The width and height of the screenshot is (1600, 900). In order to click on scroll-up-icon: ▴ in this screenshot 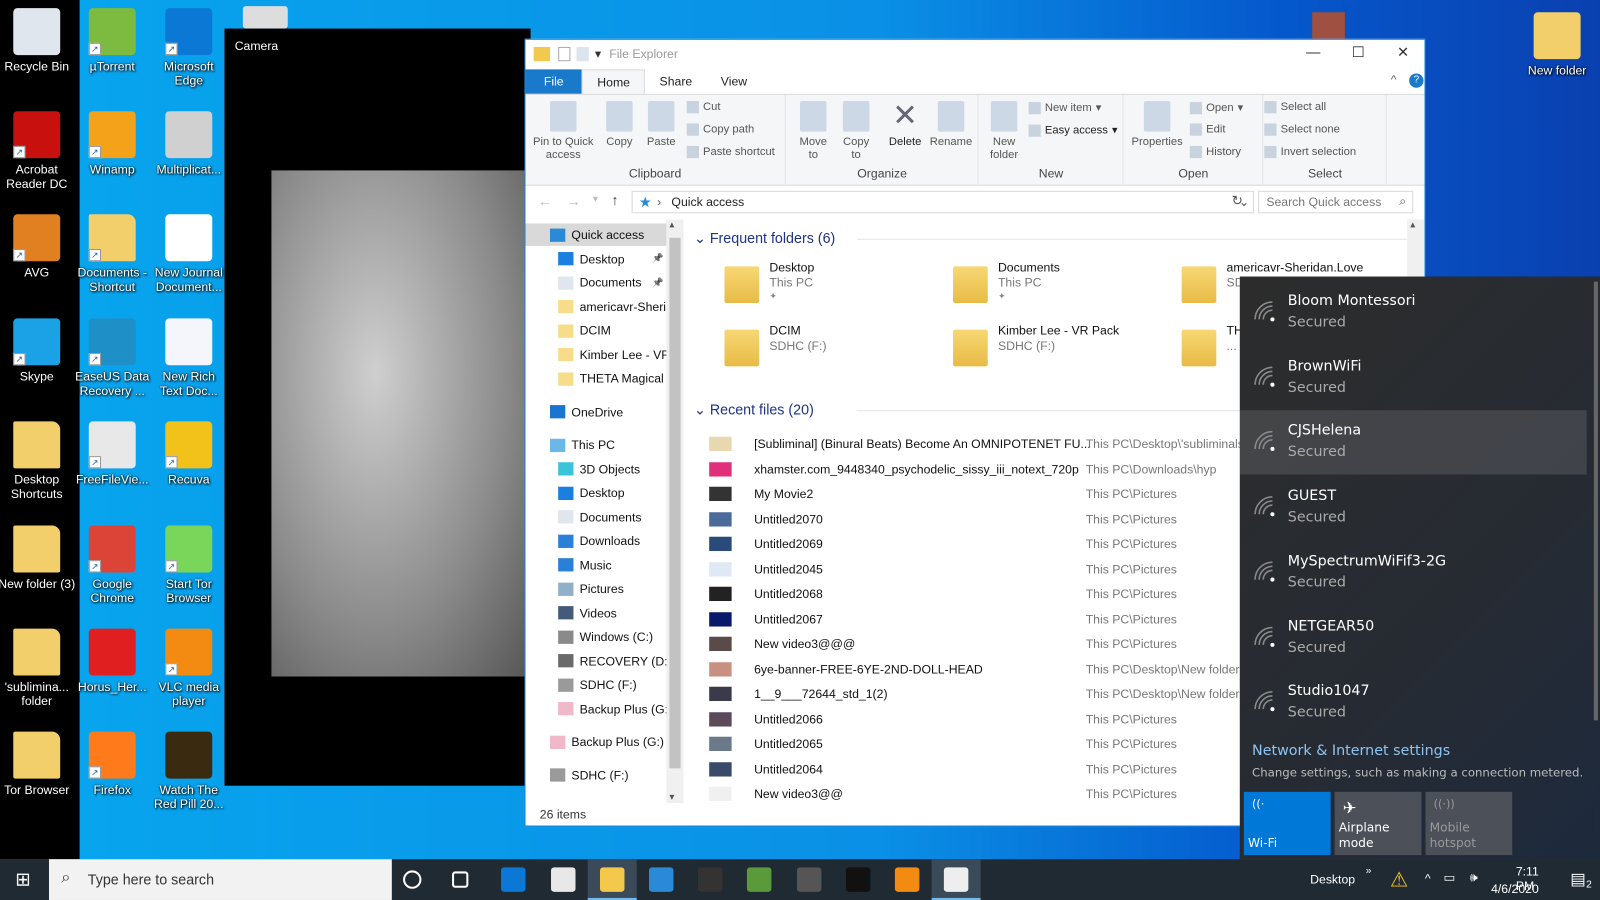, I will do `click(1412, 224)`.